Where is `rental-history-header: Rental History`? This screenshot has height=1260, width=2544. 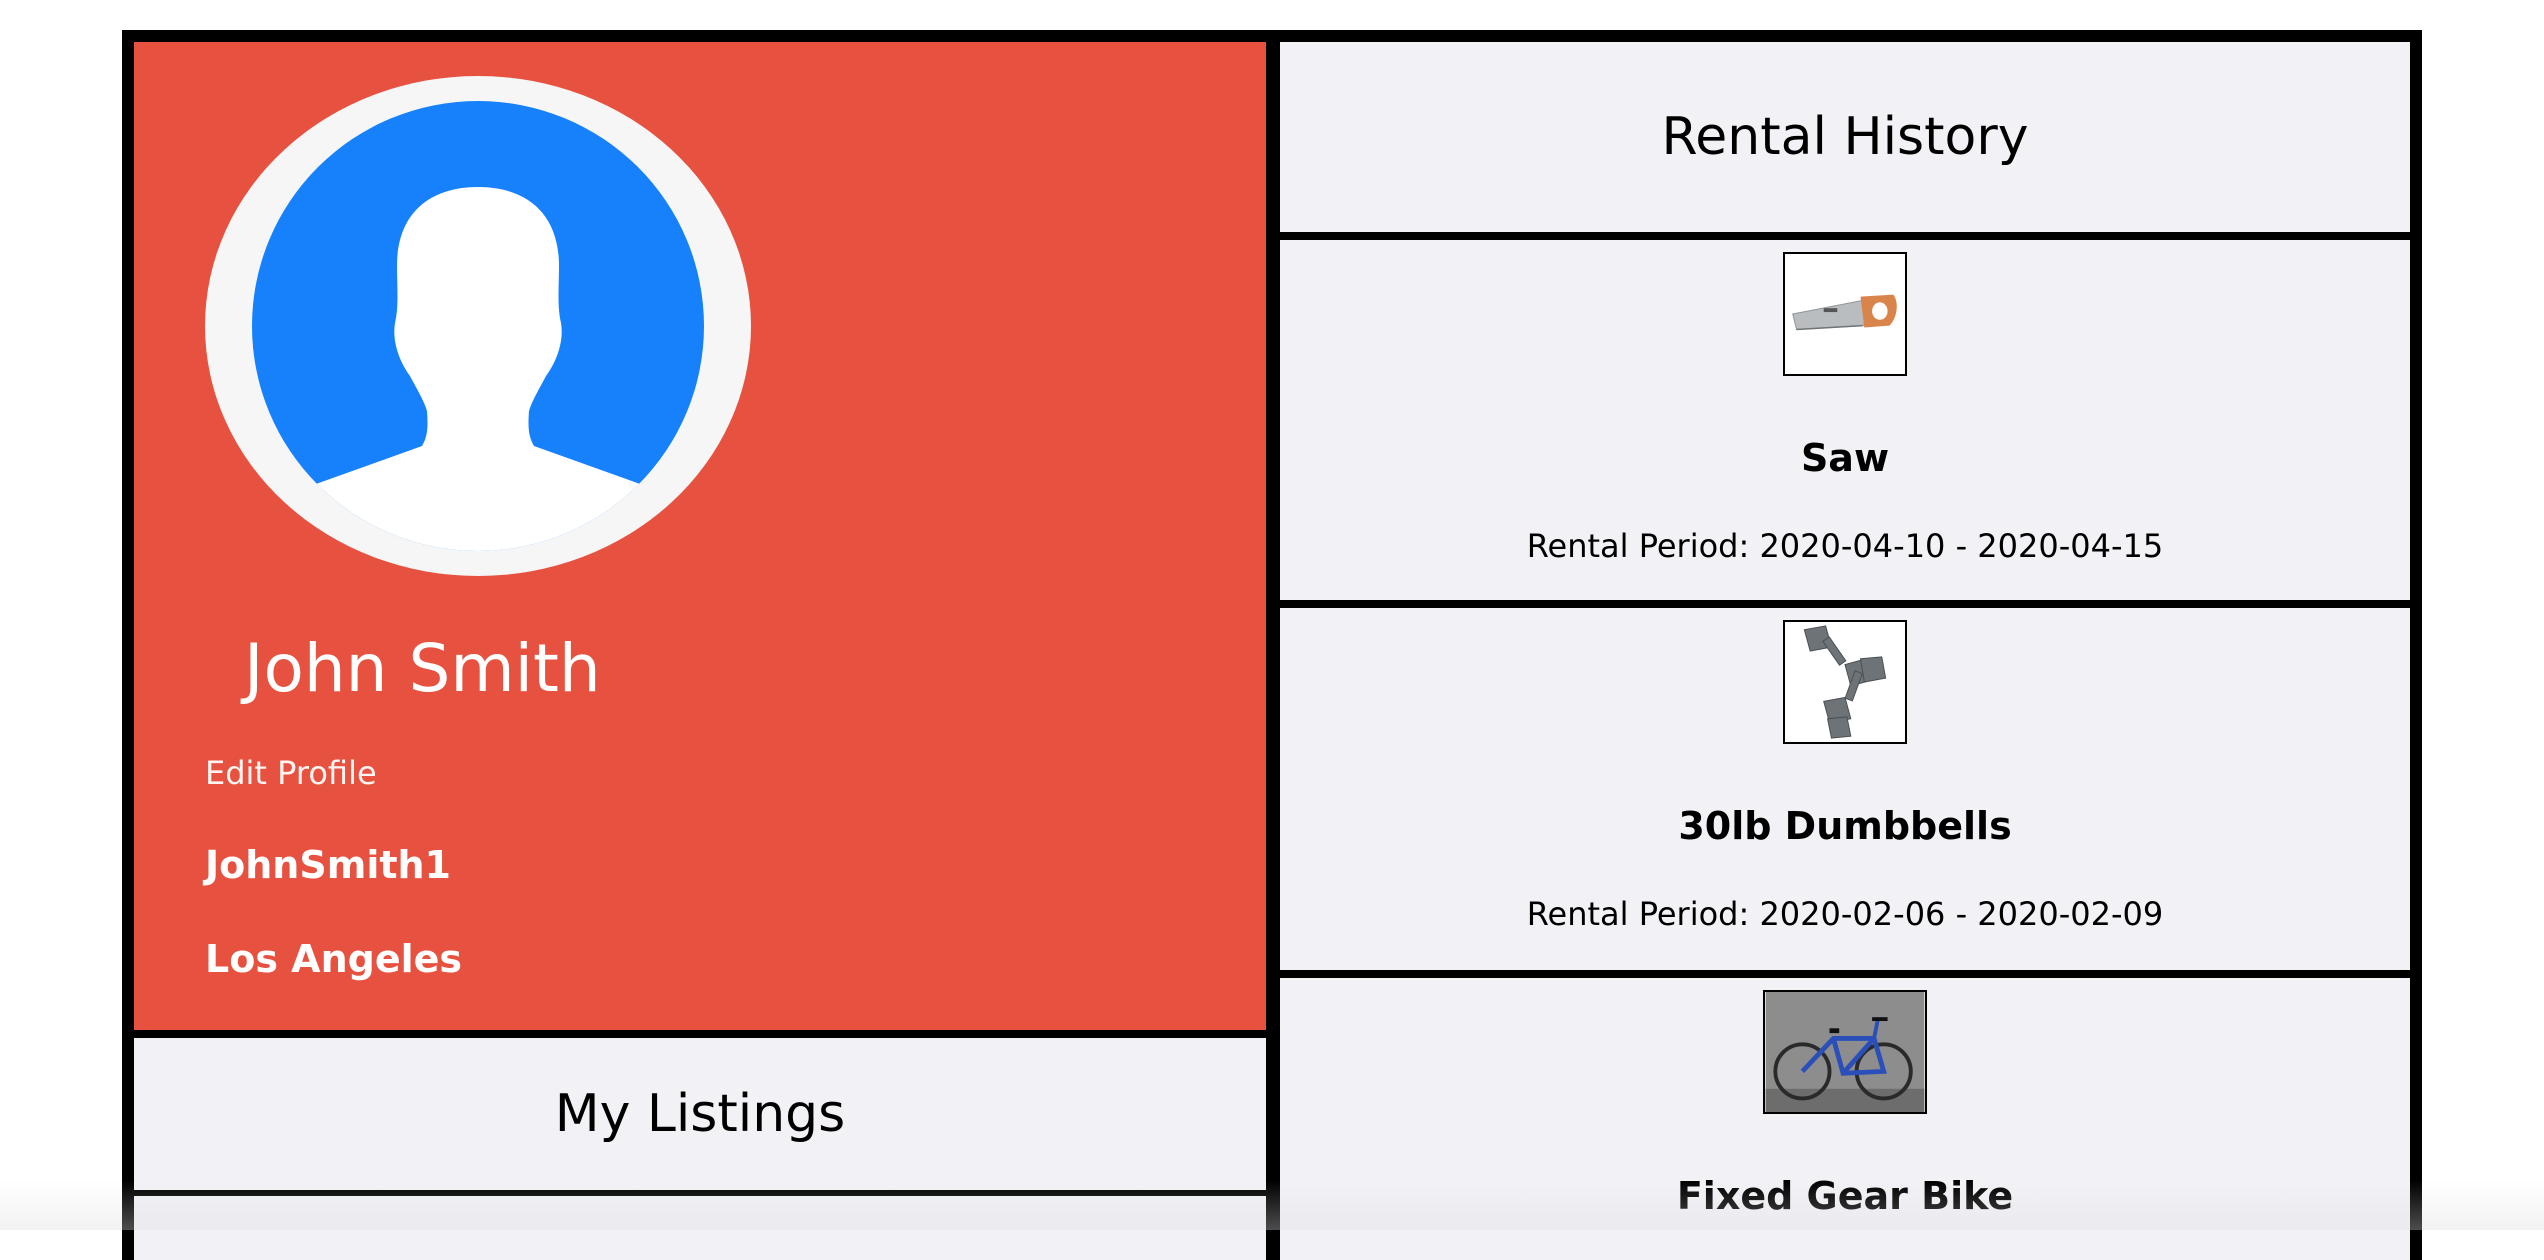 rental-history-header: Rental History is located at coordinates (1845, 137).